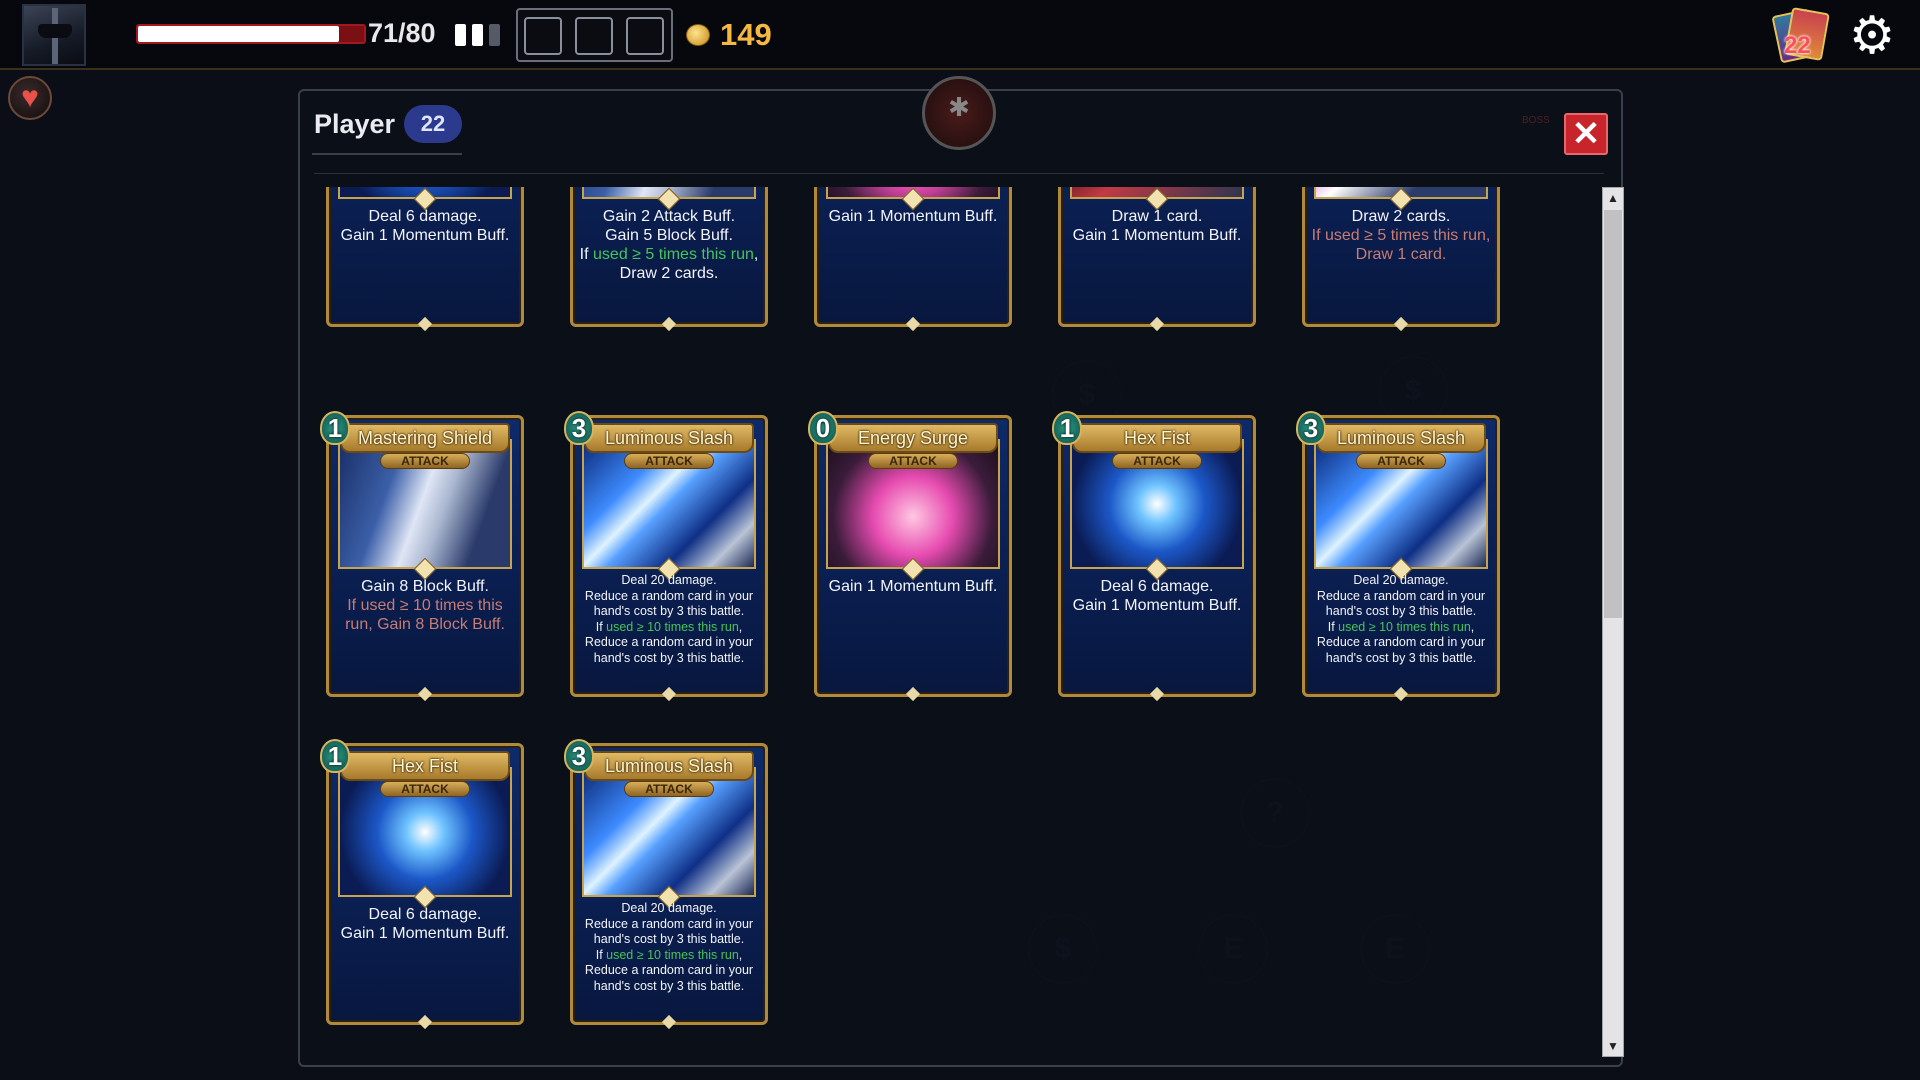  What do you see at coordinates (1401, 216) in the screenshot?
I see `card-description-text: Draw 2 cards.` at bounding box center [1401, 216].